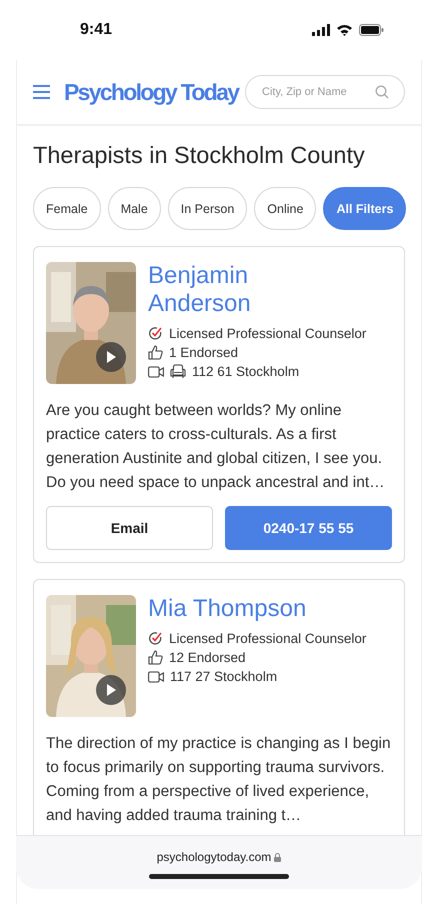 The height and width of the screenshot is (904, 438). What do you see at coordinates (308, 528) in the screenshot?
I see `phone-button: 0240-17 55 55` at bounding box center [308, 528].